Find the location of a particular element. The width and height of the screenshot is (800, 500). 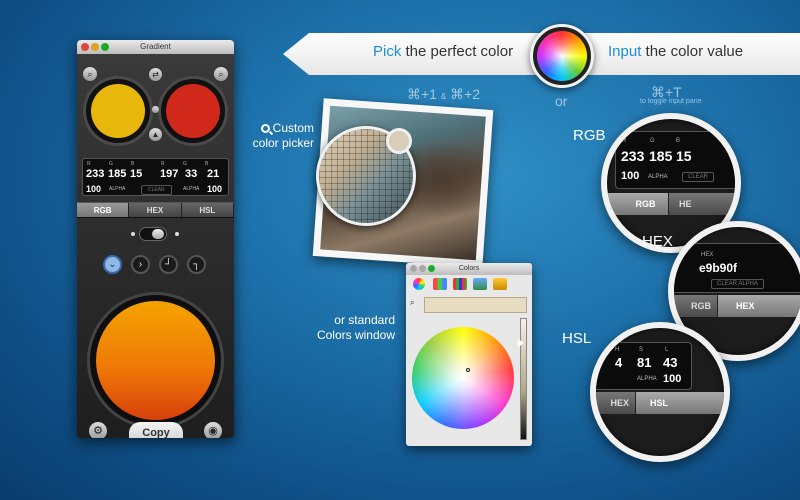

color-swatch-field is located at coordinates (475, 305).